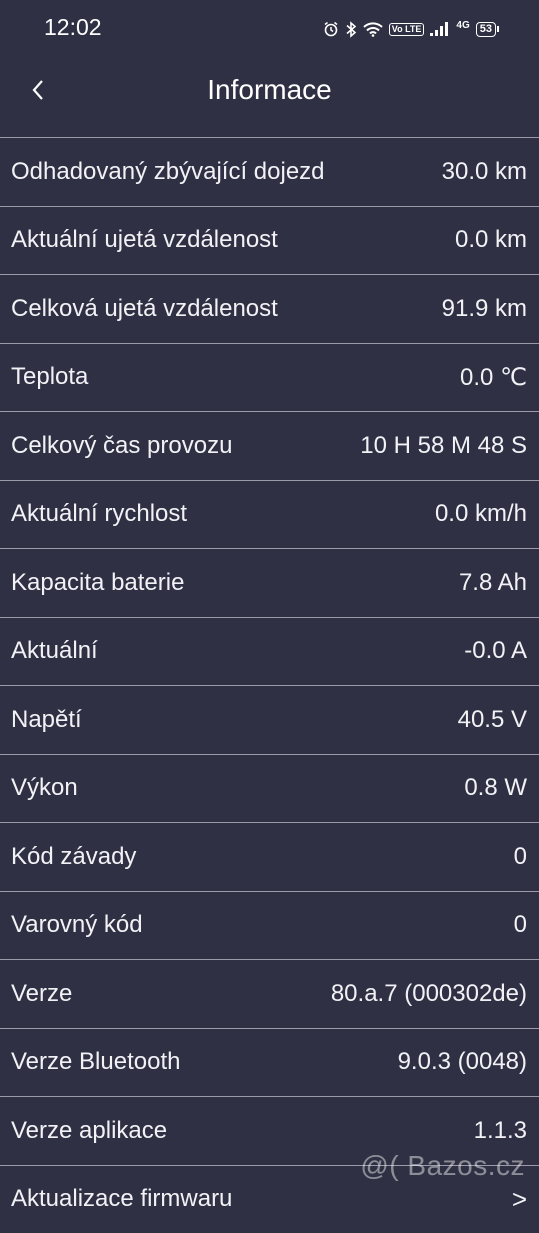  I want to click on status-icons: Vo LTE 4G 53, so click(411, 29).